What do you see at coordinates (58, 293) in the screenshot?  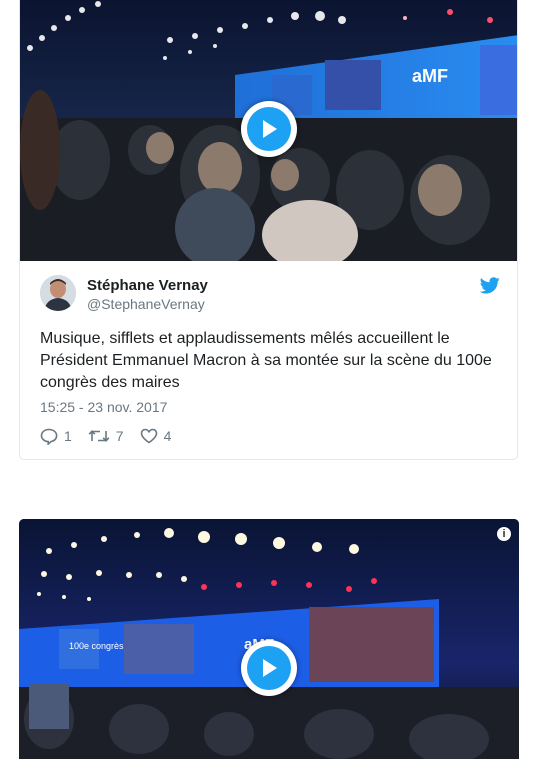 I see `avatar` at bounding box center [58, 293].